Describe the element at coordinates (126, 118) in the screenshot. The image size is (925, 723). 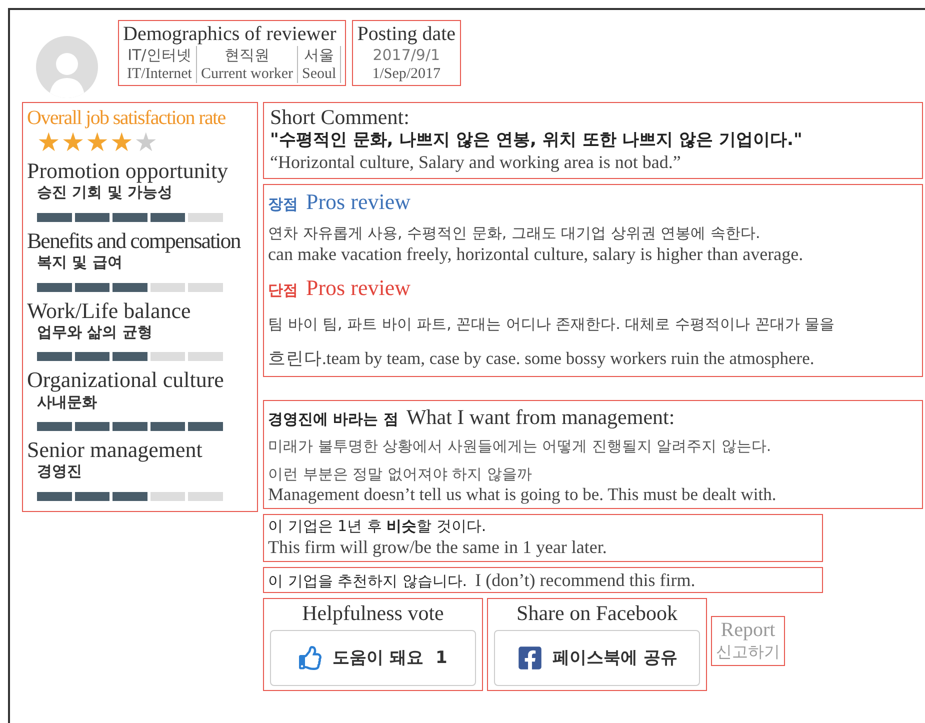
I see `overall-rating-title: Overall job satisfaction rate` at that location.